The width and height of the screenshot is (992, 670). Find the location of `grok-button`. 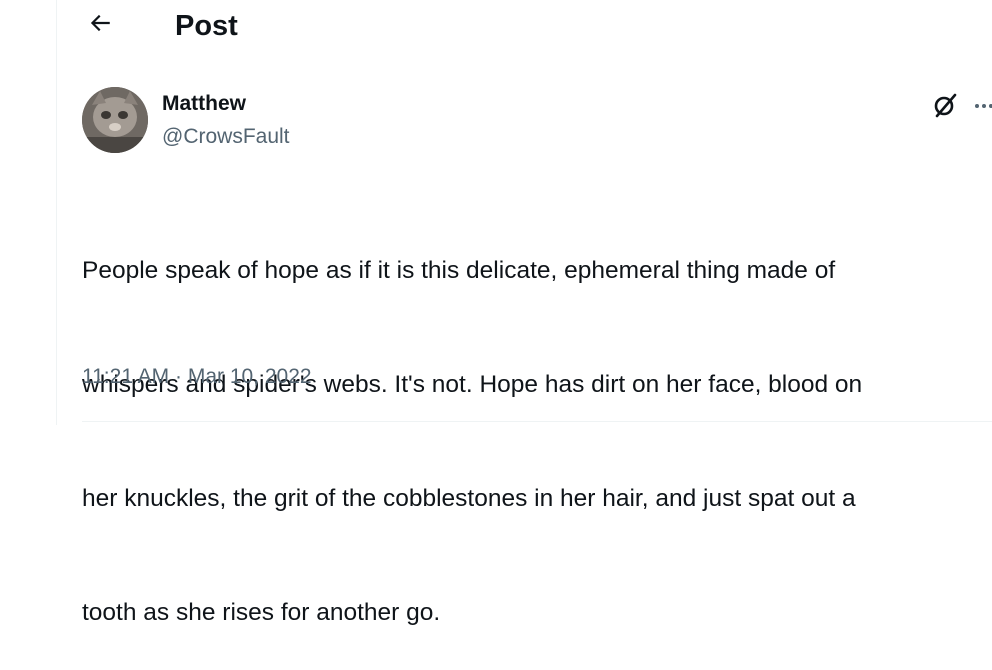

grok-button is located at coordinates (945, 107).